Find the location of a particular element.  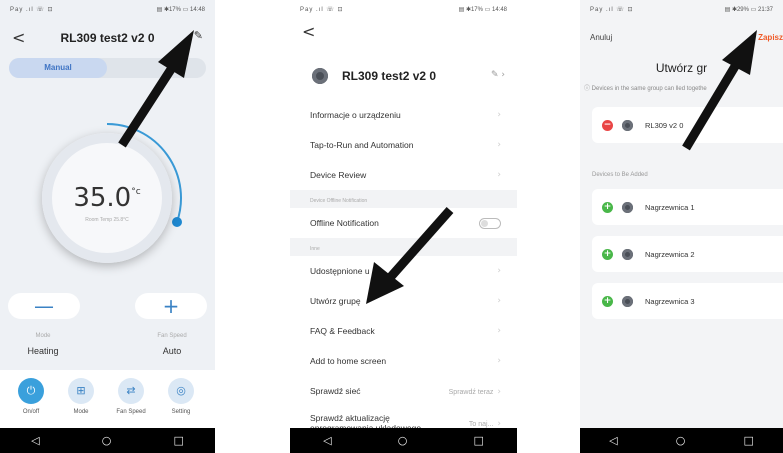

arrow-to-create-group is located at coordinates (410, 255).